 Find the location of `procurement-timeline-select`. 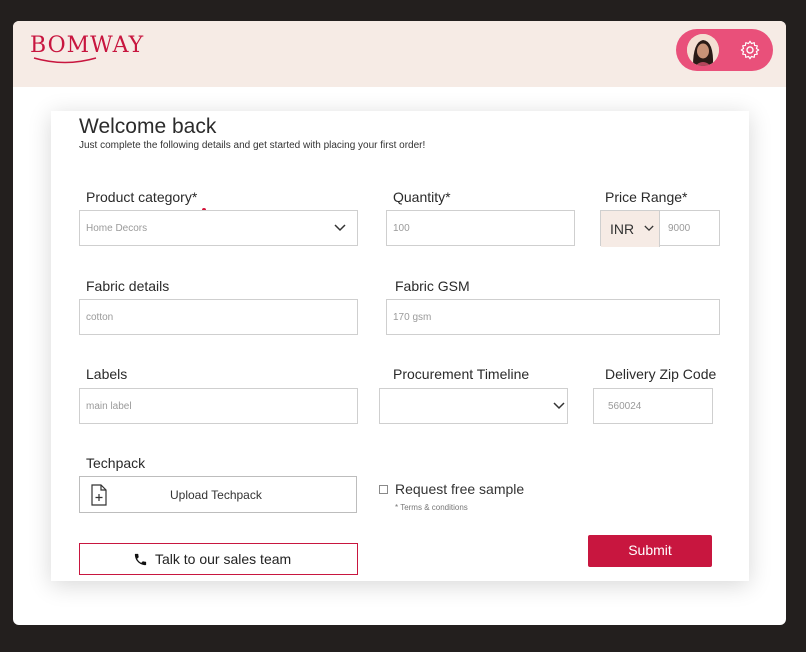

procurement-timeline-select is located at coordinates (473, 406).